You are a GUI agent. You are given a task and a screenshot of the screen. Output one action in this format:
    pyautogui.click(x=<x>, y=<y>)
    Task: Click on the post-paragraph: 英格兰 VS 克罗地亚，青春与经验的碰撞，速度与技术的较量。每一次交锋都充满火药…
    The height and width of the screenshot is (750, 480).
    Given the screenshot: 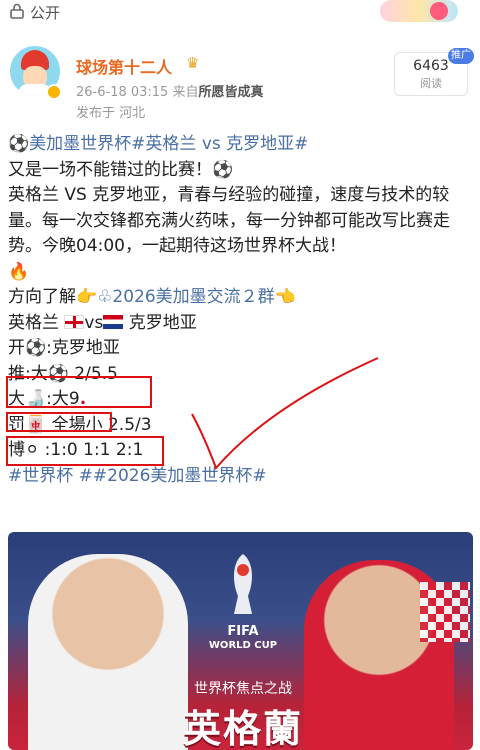 What is the action you would take?
    pyautogui.click(x=229, y=220)
    